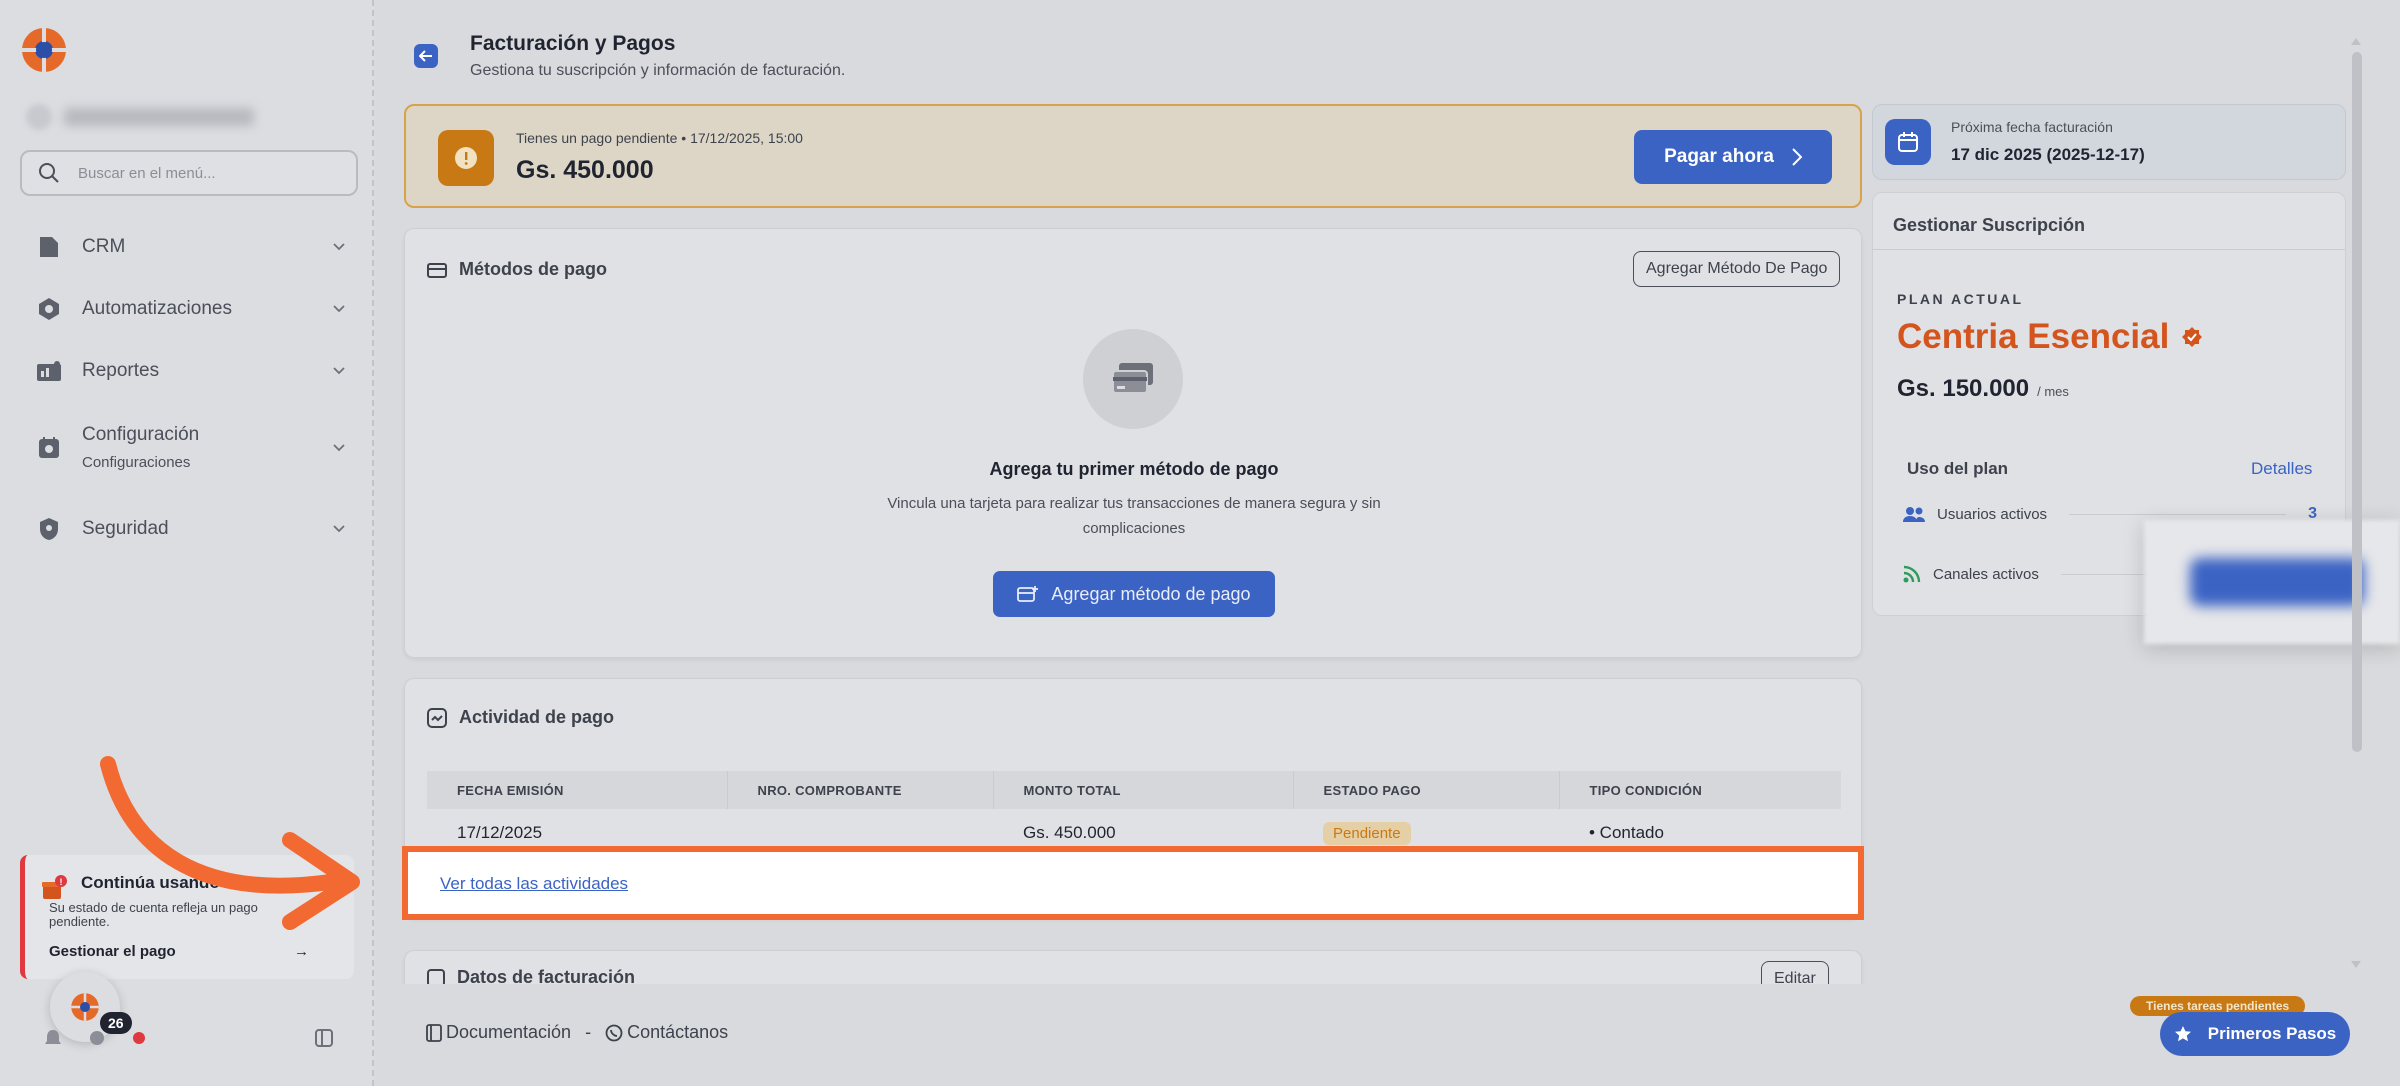 This screenshot has width=2400, height=1086. What do you see at coordinates (1989, 225) in the screenshot?
I see `subscription-title: Gestionar Suscripción` at bounding box center [1989, 225].